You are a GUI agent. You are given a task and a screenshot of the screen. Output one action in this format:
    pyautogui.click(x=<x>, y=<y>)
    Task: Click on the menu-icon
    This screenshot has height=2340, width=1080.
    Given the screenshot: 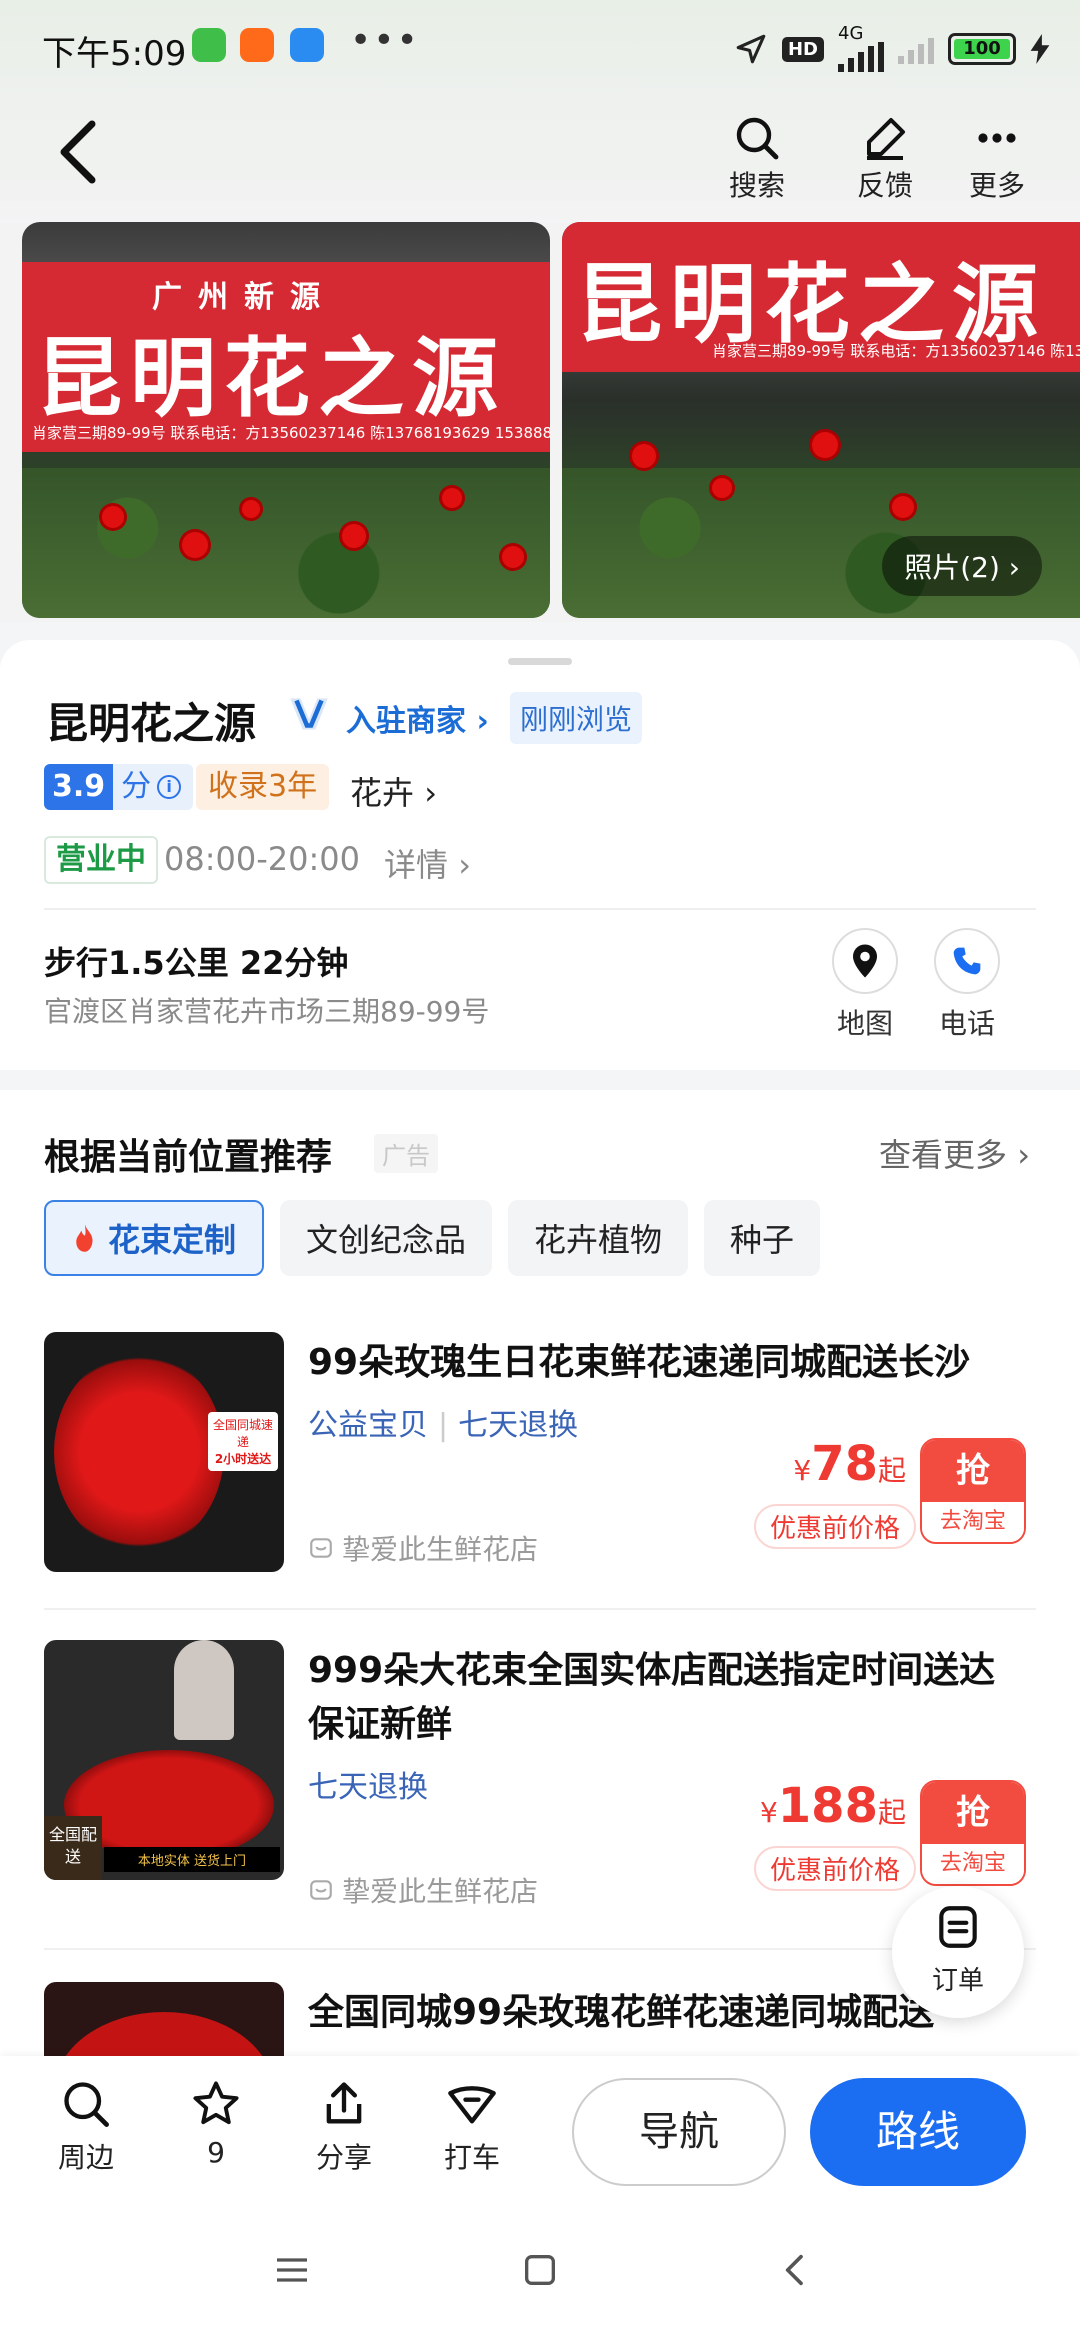 What is the action you would take?
    pyautogui.click(x=292, y=2270)
    